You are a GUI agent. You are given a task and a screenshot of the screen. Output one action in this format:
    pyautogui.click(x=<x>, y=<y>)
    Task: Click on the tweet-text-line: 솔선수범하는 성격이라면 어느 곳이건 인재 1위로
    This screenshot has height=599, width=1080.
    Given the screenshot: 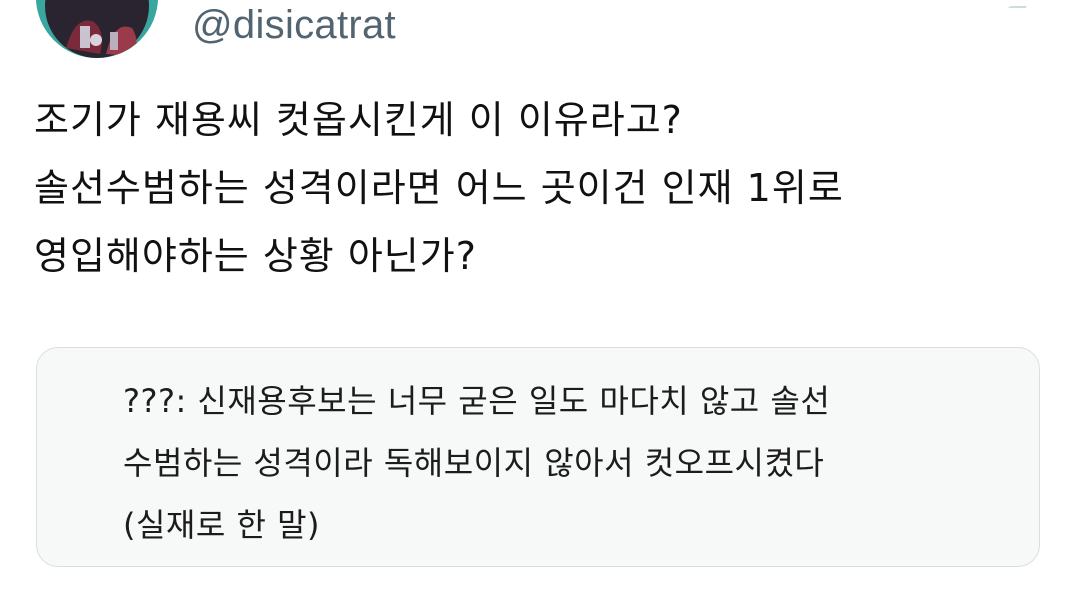 What is the action you would take?
    pyautogui.click(x=439, y=188)
    